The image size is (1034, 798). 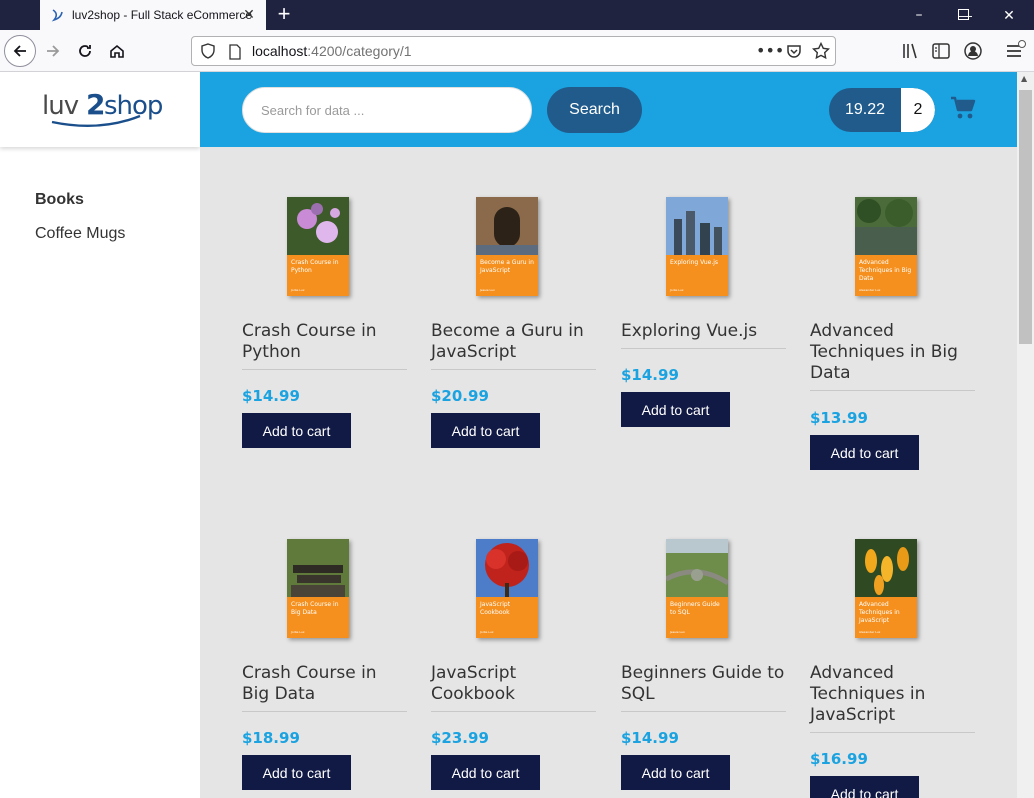 I want to click on browser-tab: luv2shop - Full Stack eCommerce ✕, so click(x=153, y=15).